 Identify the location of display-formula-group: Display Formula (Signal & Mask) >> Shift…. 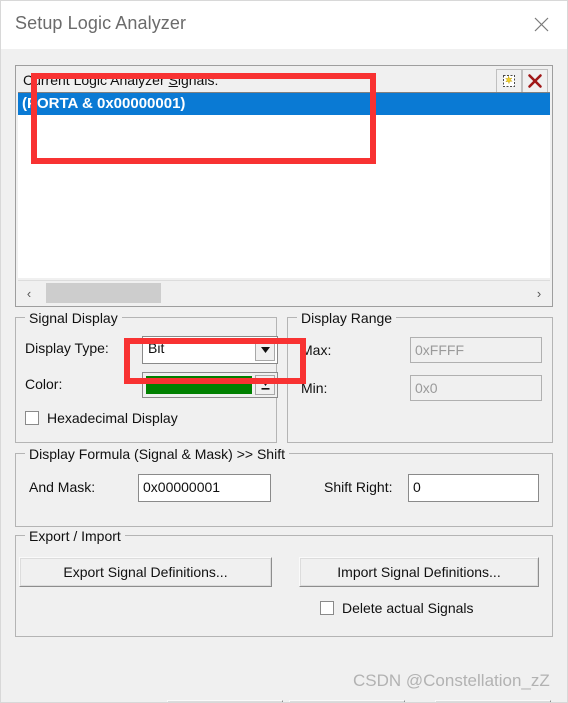
(284, 486).